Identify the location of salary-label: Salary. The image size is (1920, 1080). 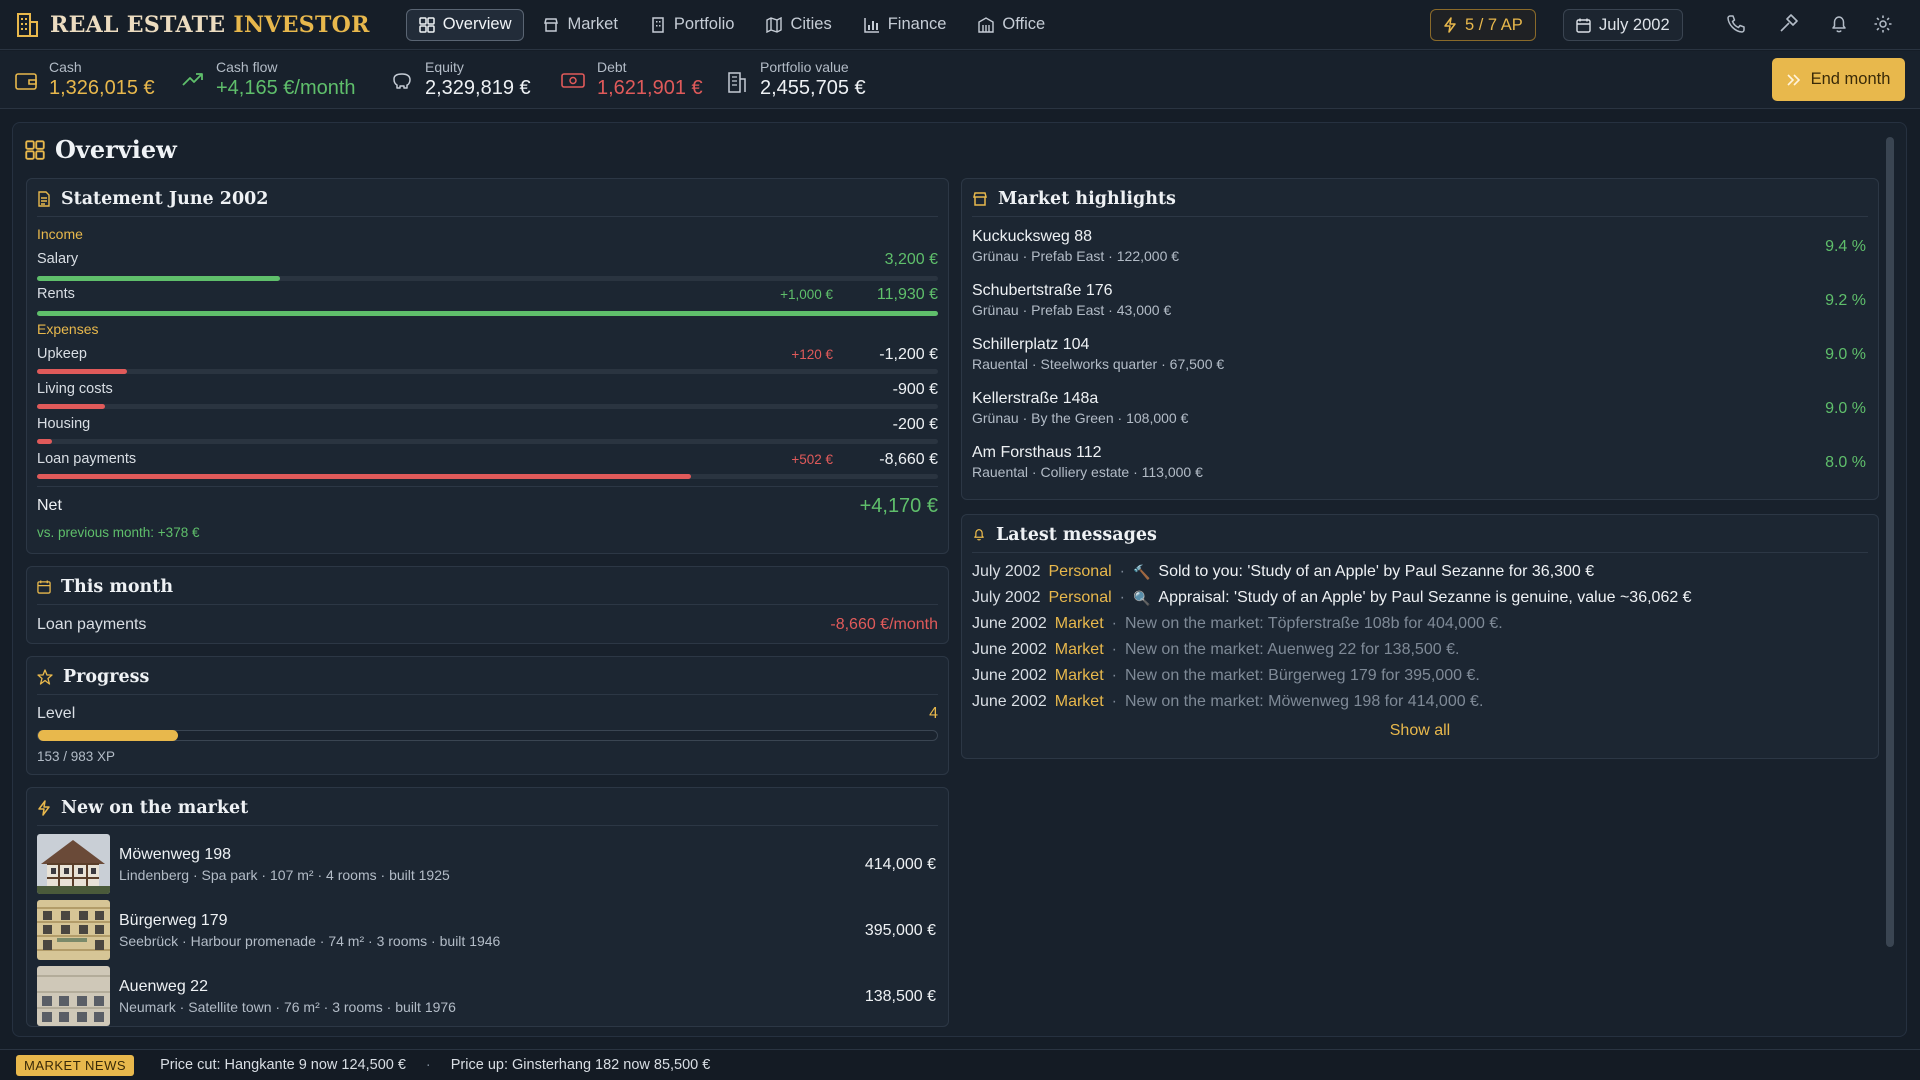
(58, 259).